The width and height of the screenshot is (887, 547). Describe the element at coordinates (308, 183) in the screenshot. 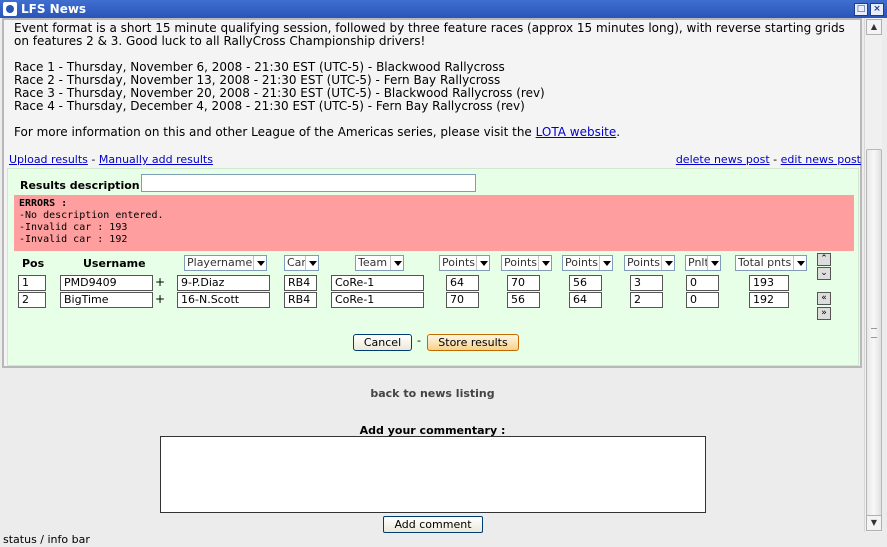

I see `results-description-input` at that location.